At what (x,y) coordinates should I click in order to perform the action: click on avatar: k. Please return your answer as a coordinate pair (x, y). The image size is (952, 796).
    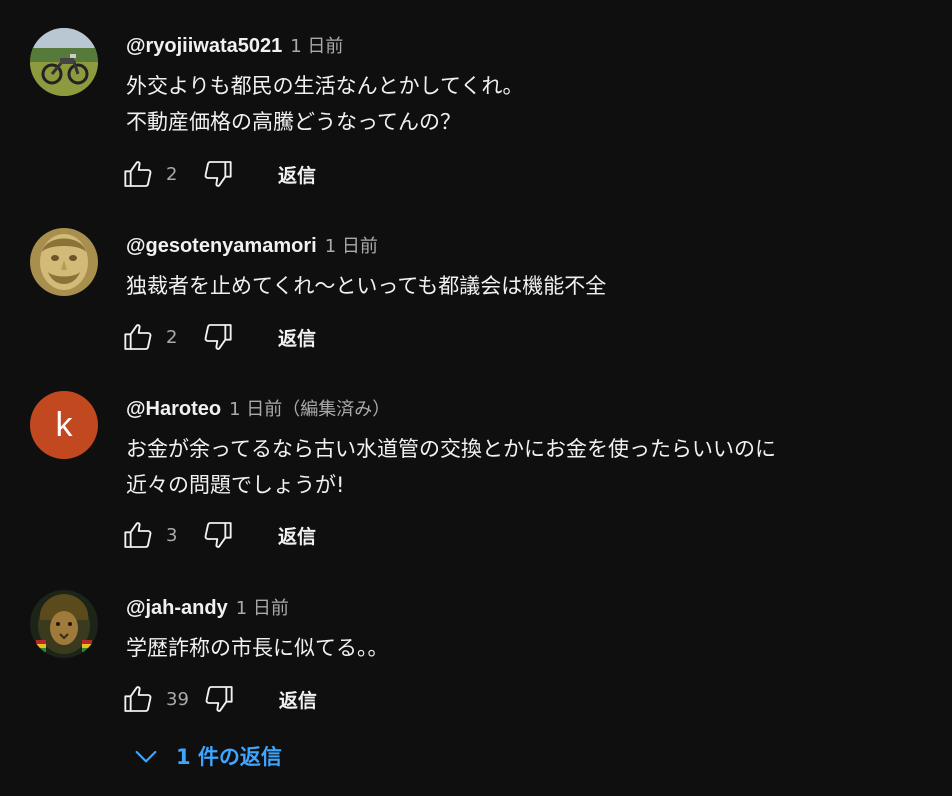
    Looking at the image, I should click on (64, 425).